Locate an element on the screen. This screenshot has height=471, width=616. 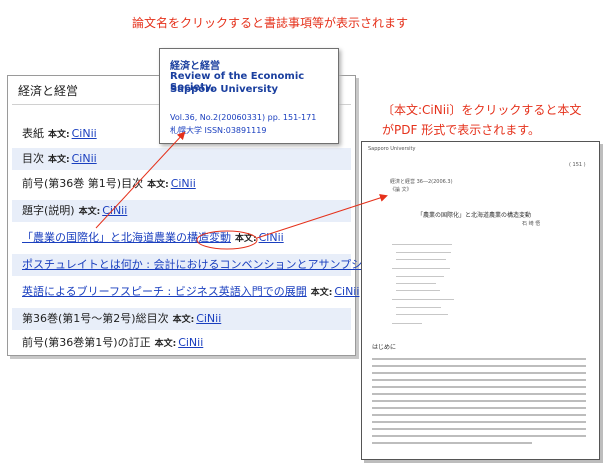
bib-journal-title-en: Sapporo University is located at coordinates (224, 89).